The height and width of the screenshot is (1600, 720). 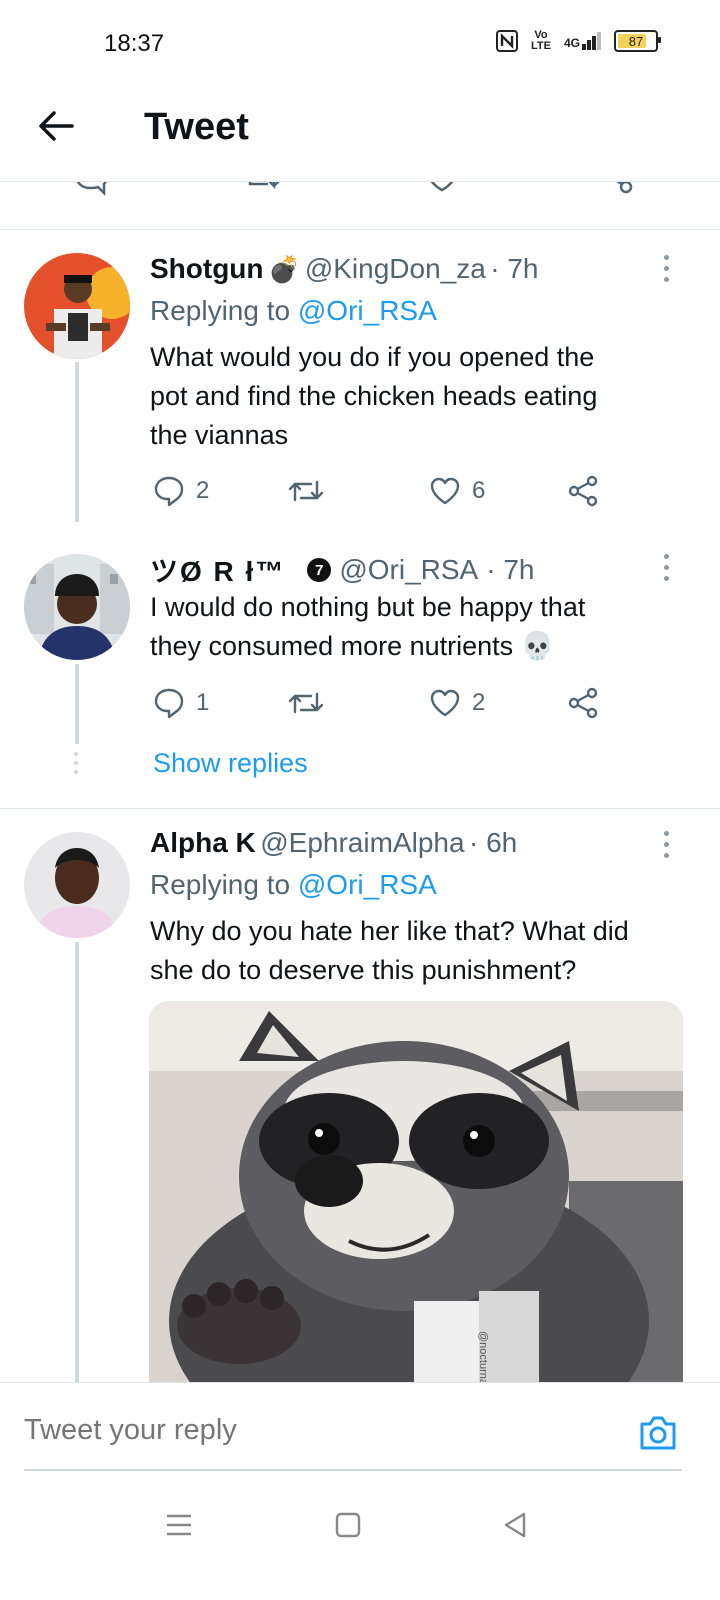 What do you see at coordinates (76, 763) in the screenshot?
I see `thread-dots` at bounding box center [76, 763].